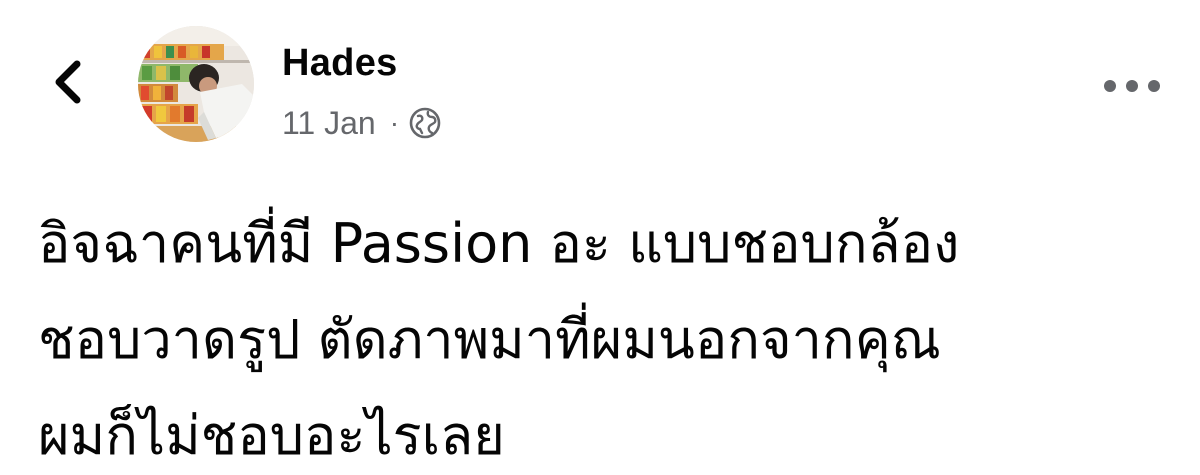  I want to click on post-text-line: ผมก็ไม่ชอบอะไรเลย, so click(271, 435).